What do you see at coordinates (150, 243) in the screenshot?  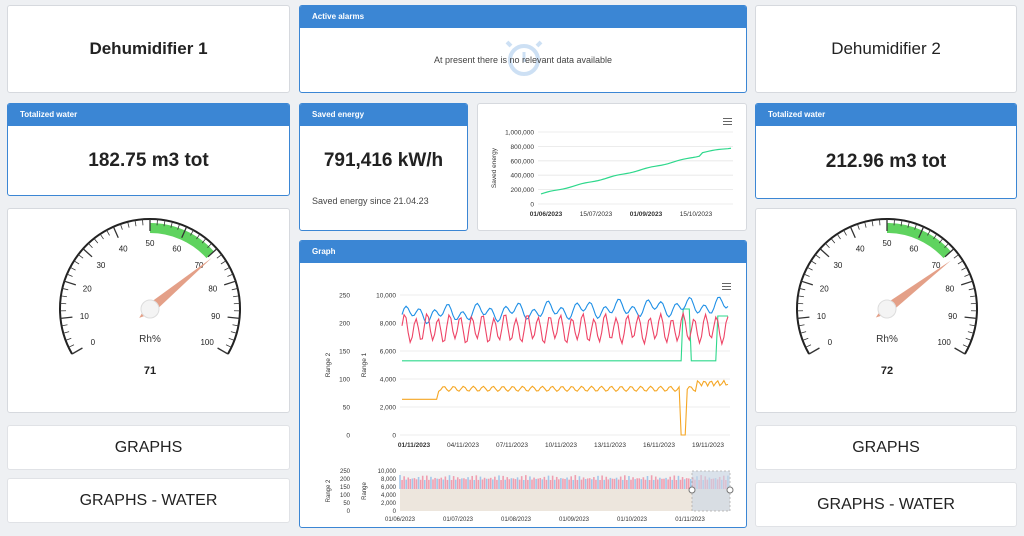 I see `gauge-tick-label: 50` at bounding box center [150, 243].